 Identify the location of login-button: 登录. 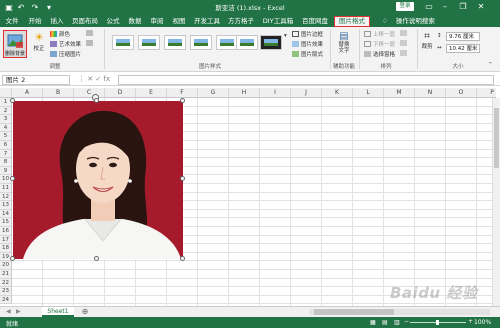
(405, 6).